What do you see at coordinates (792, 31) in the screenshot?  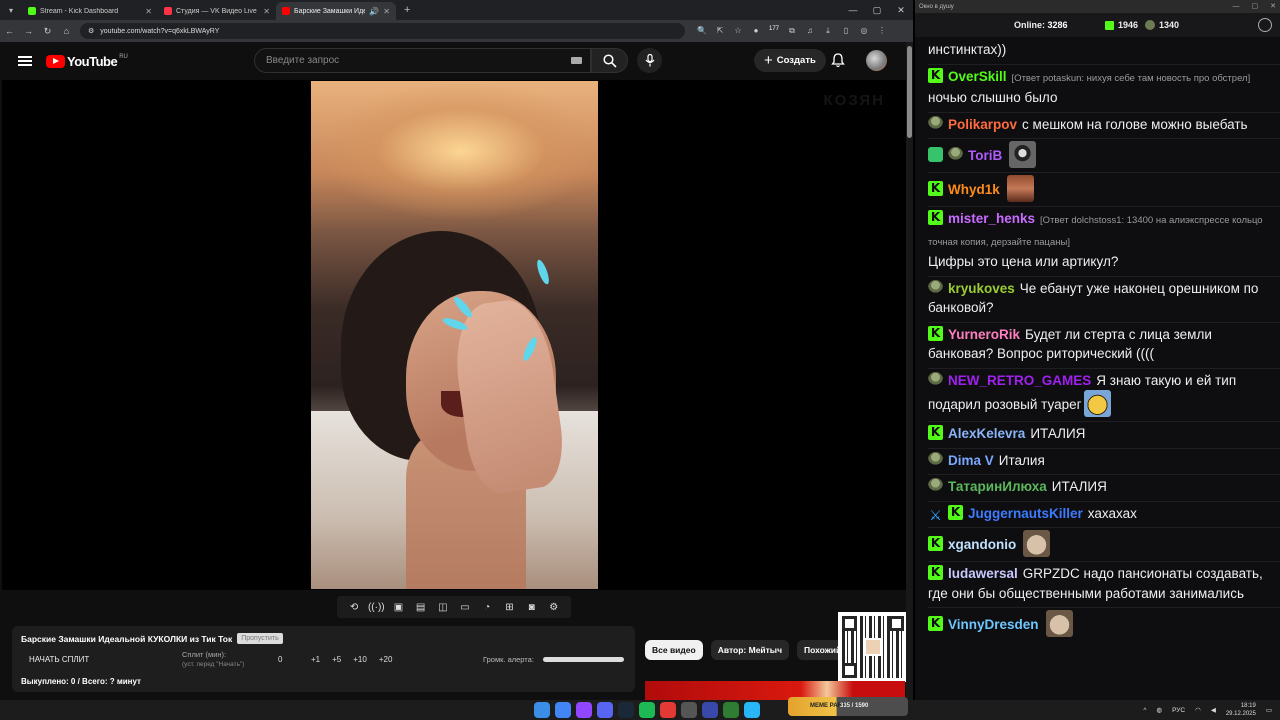 I see `extensions-puzzle-icon: ⧉` at bounding box center [792, 31].